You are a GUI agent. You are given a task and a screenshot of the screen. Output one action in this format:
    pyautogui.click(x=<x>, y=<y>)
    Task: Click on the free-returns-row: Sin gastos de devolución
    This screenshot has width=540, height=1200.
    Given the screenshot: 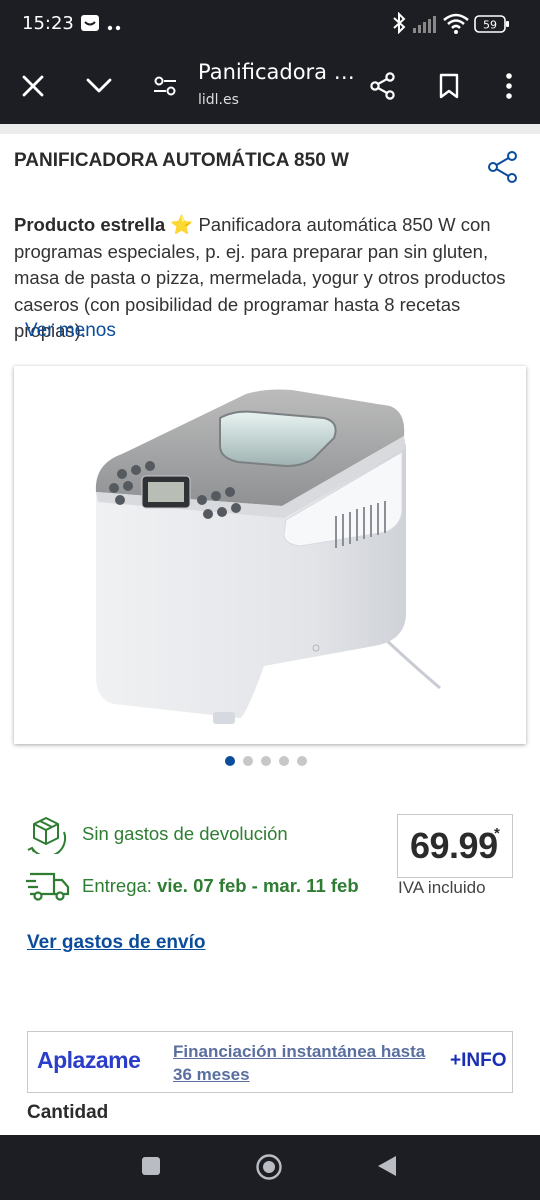 What is the action you would take?
    pyautogui.click(x=157, y=834)
    